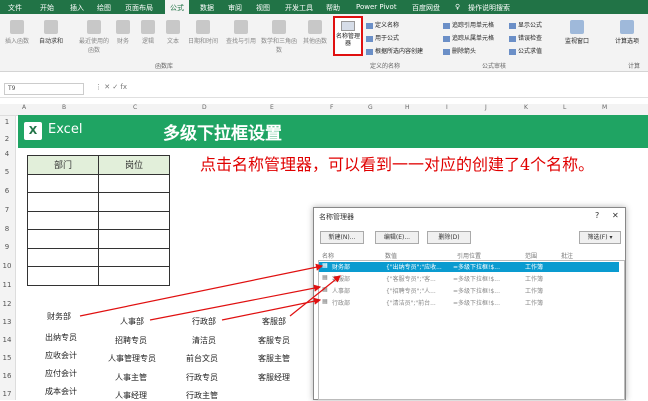  What do you see at coordinates (235, 302) in the screenshot?
I see `arrow-hr` at bounding box center [235, 302].